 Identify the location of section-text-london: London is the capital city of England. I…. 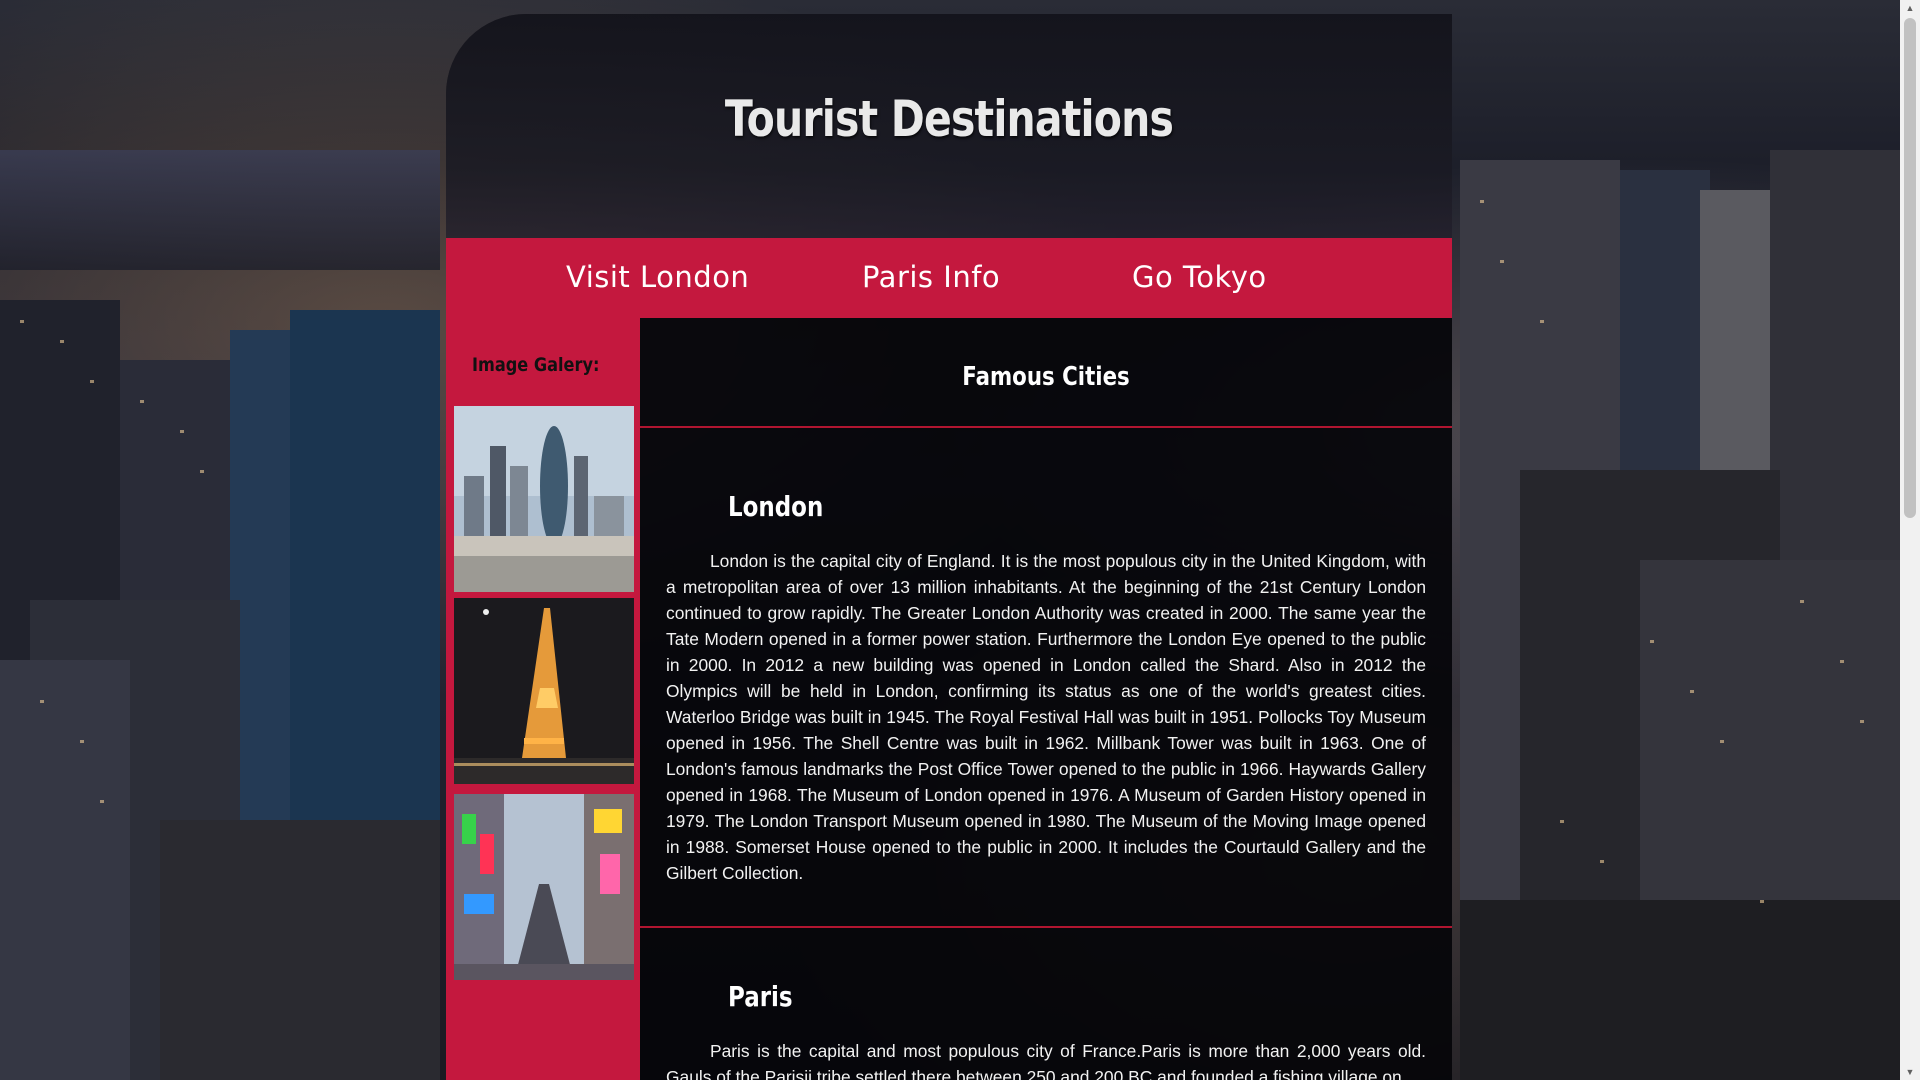
(1046, 717).